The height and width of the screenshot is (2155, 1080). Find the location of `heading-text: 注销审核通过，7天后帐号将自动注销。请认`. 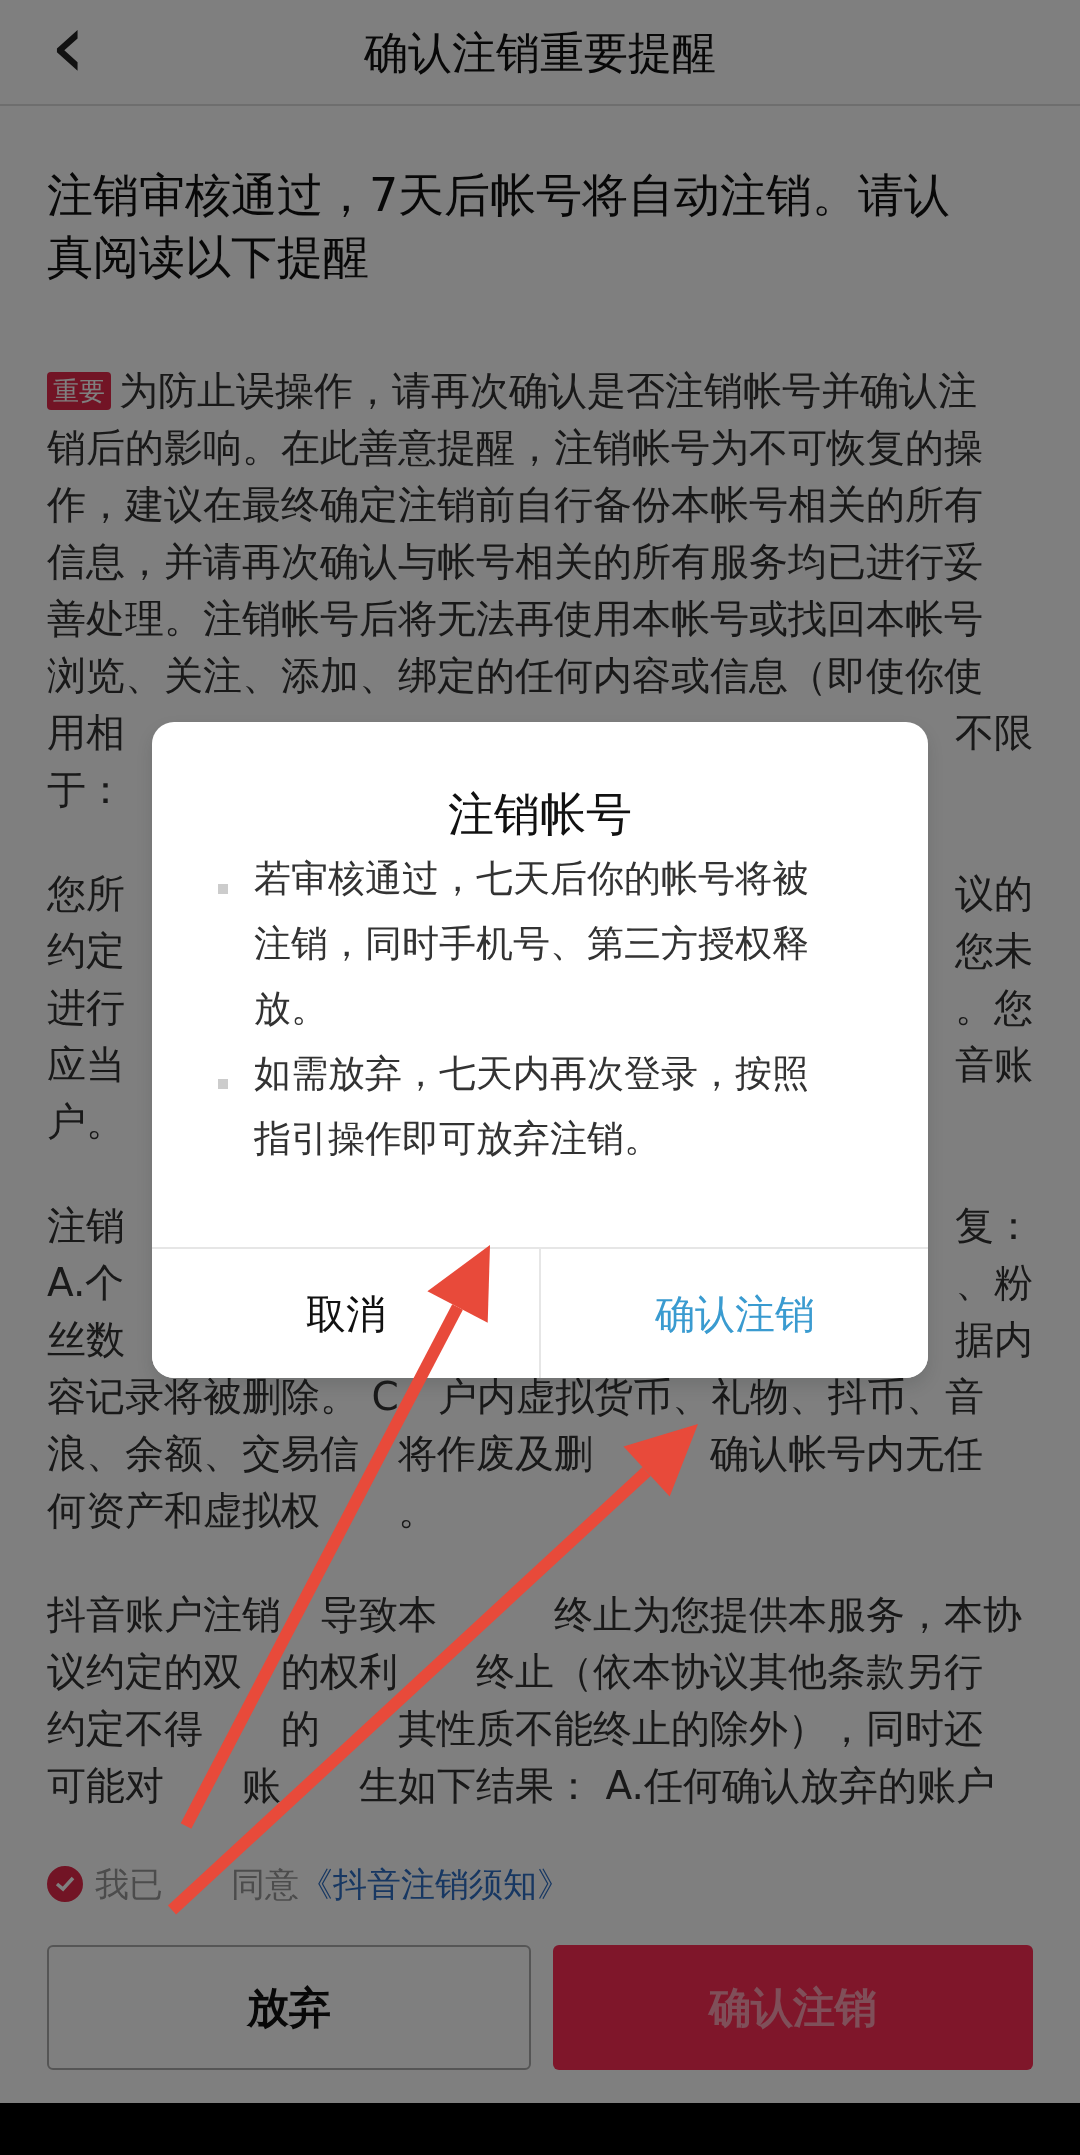

heading-text: 注销审核通过，7天后帐号将自动注销。请认 is located at coordinates (499, 195).